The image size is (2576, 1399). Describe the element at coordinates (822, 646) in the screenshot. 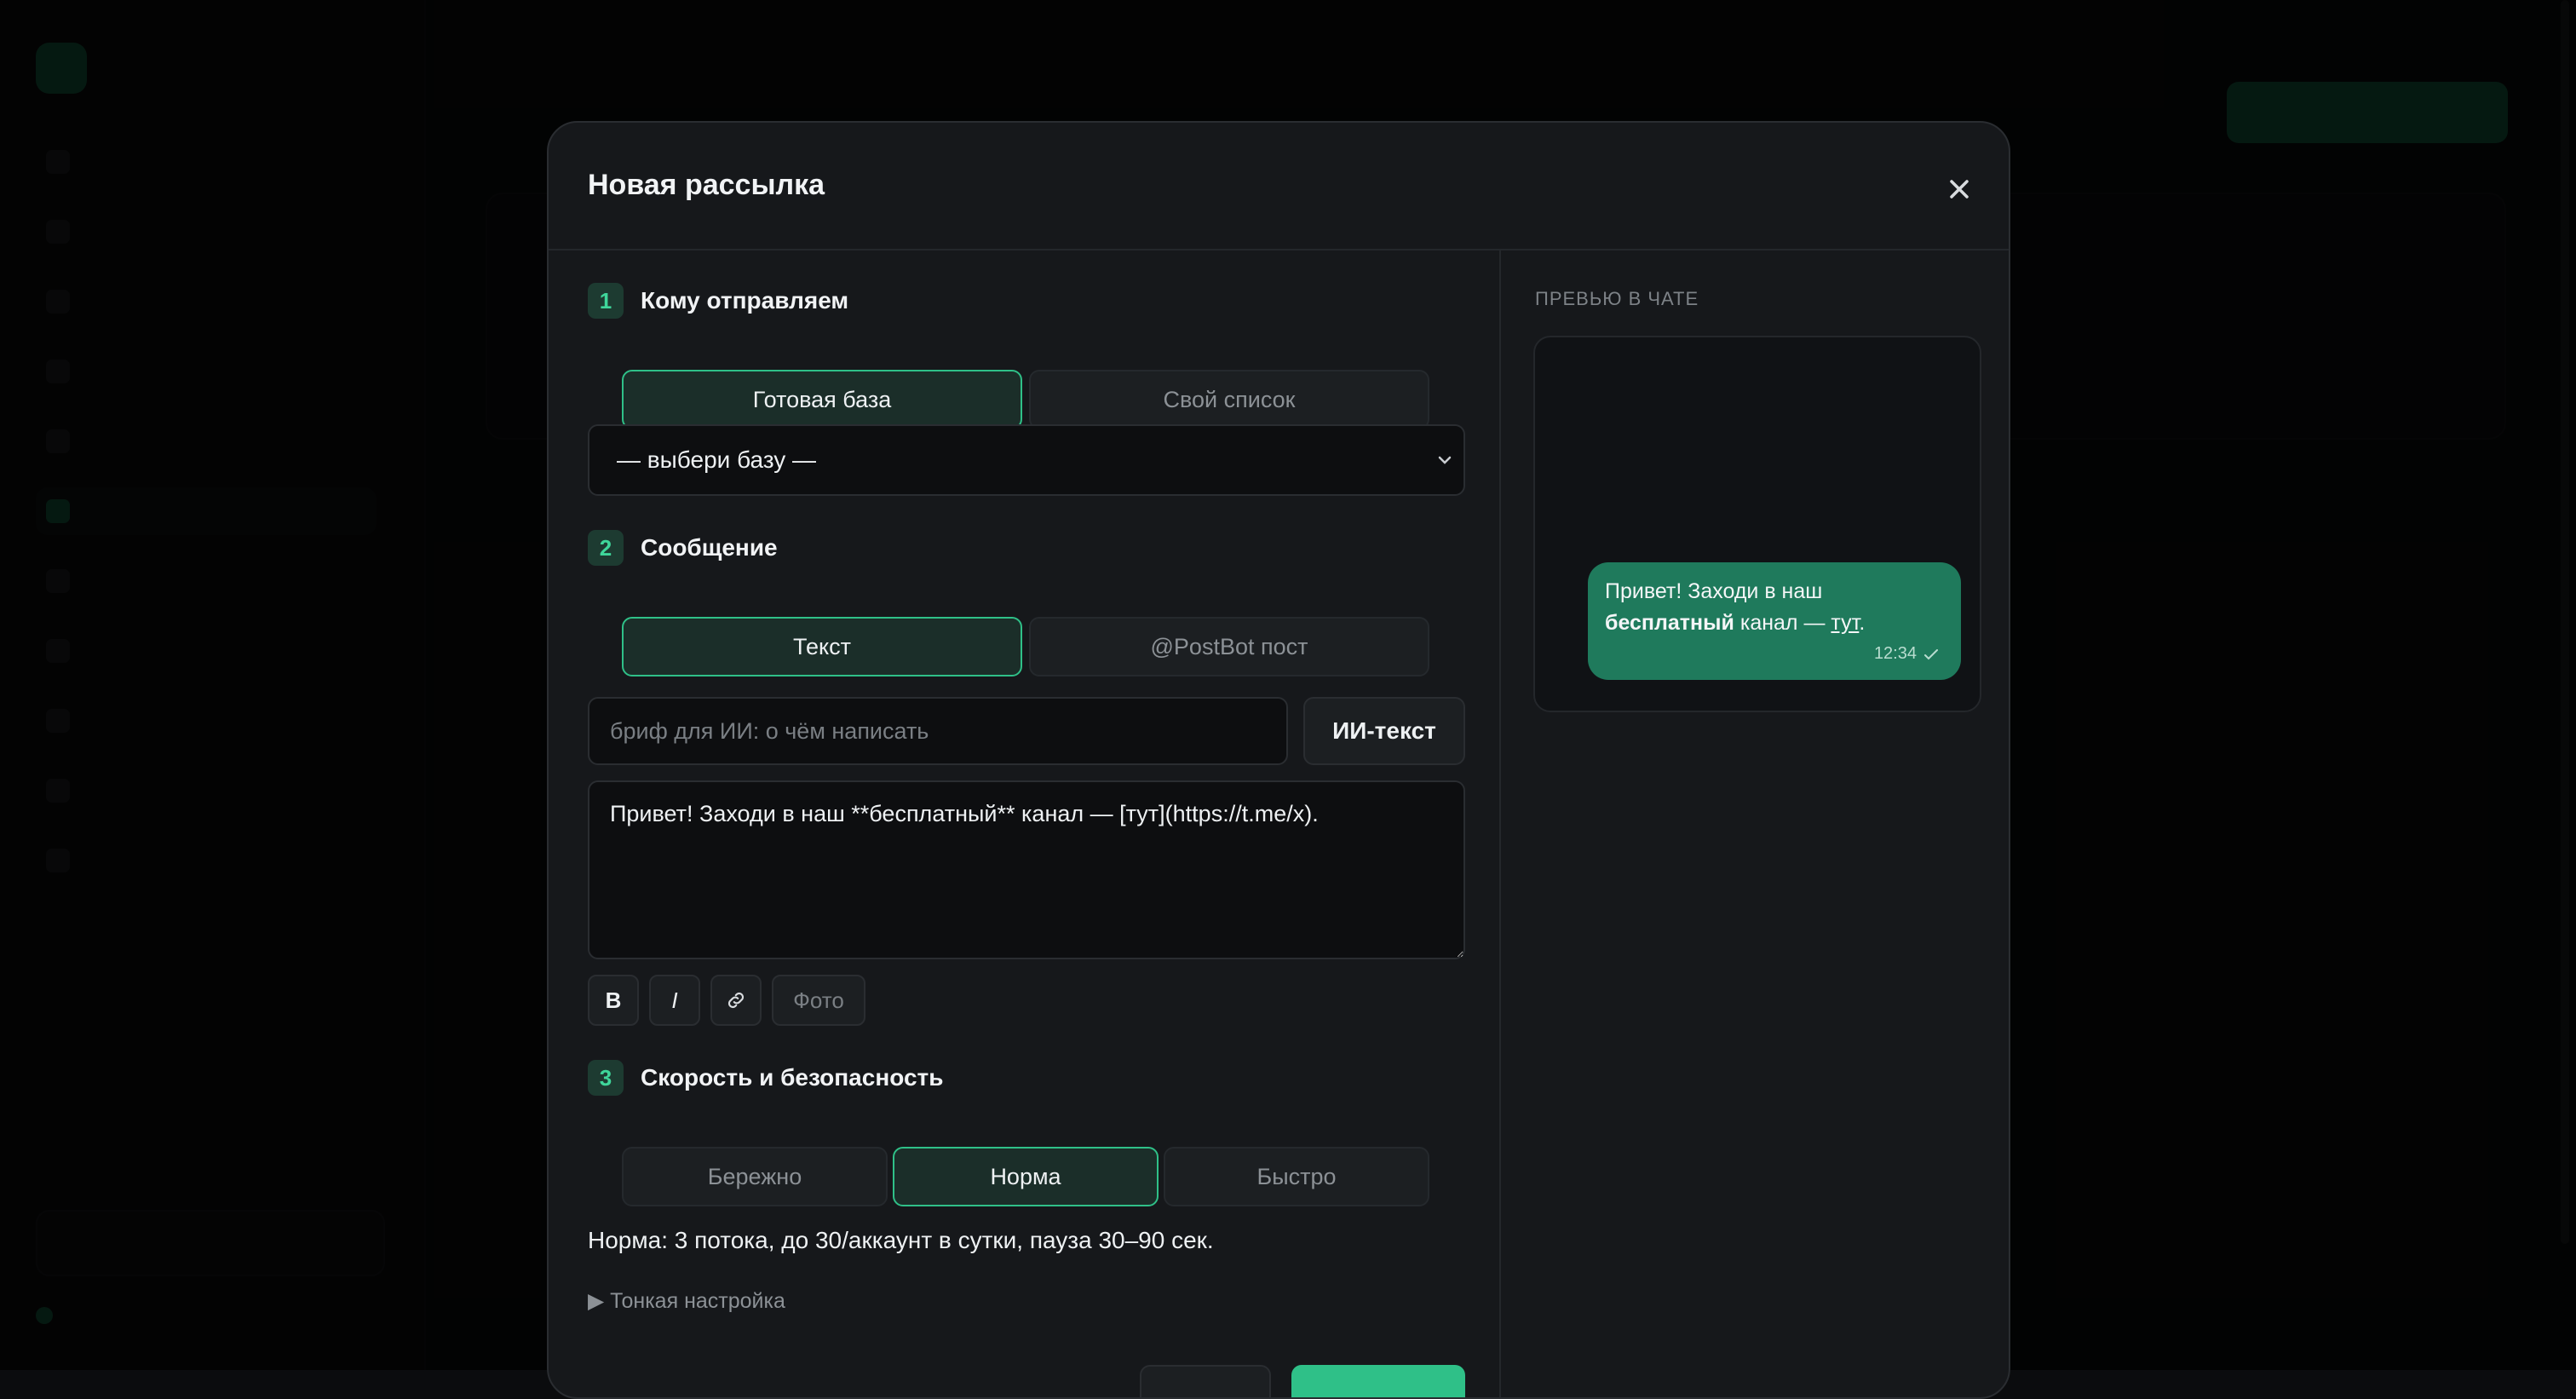

I see `tab-text: Текст` at that location.